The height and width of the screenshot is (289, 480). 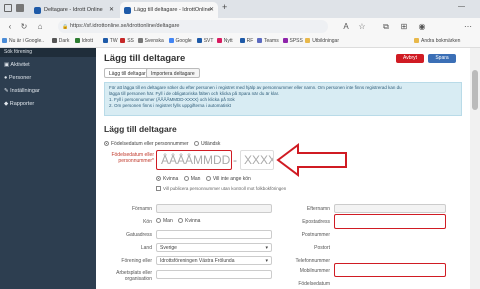 I want to click on bookmark-label: Utbildningar, so click(x=325, y=41).